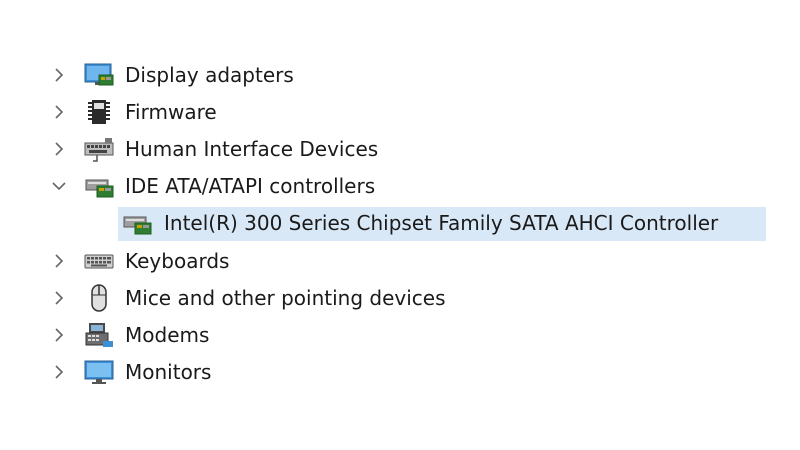 The width and height of the screenshot is (800, 450). Describe the element at coordinates (167, 335) in the screenshot. I see `tree-item-label: Modems` at that location.